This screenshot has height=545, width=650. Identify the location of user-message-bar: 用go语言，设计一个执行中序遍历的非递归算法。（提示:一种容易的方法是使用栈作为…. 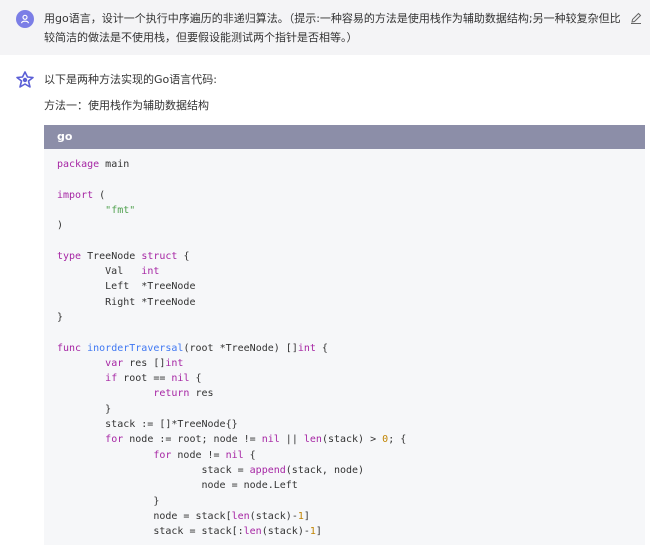
(325, 27).